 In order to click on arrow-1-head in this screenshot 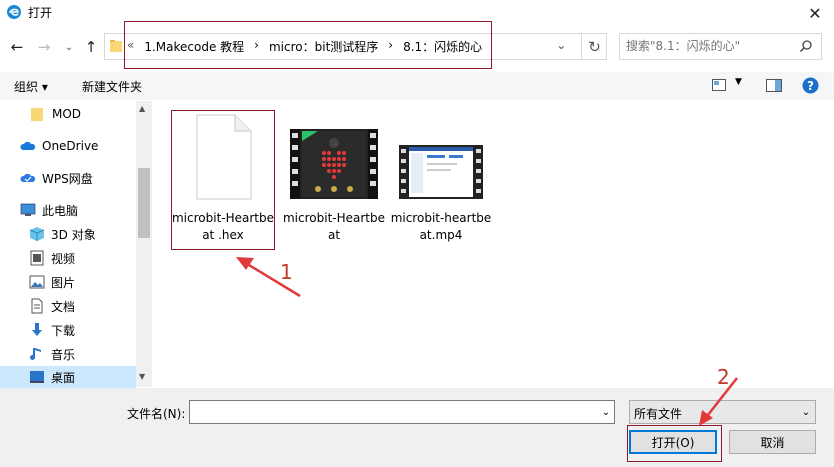, I will do `click(245, 263)`.